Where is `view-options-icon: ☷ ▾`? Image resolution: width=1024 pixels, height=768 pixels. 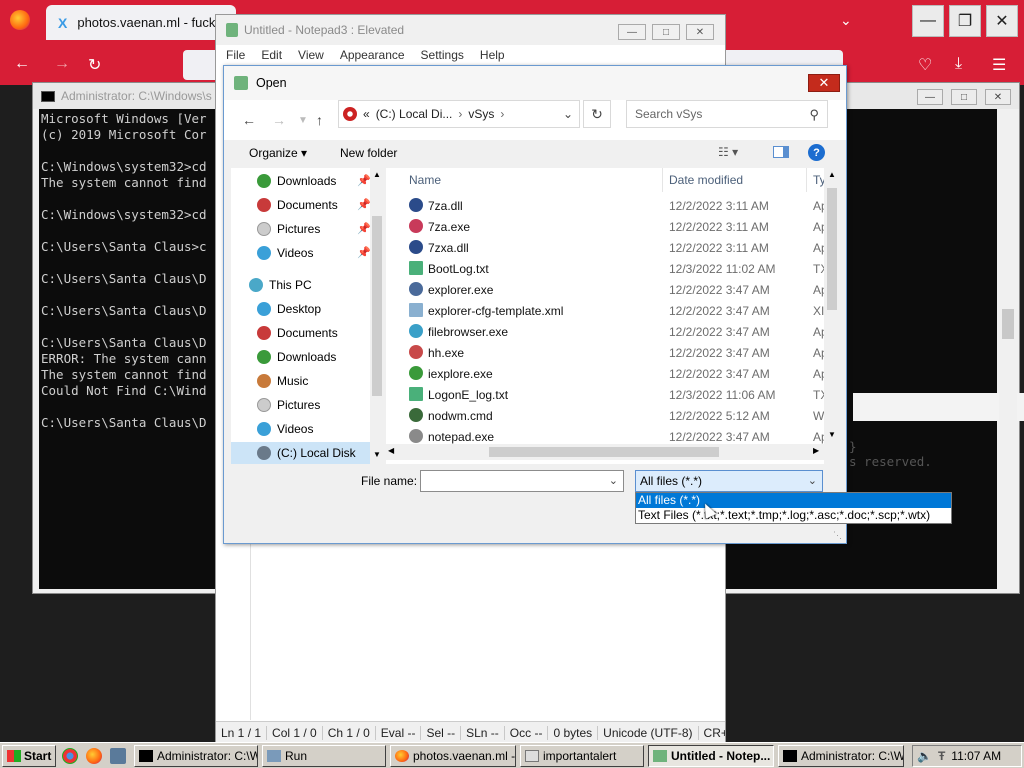 view-options-icon: ☷ ▾ is located at coordinates (728, 152).